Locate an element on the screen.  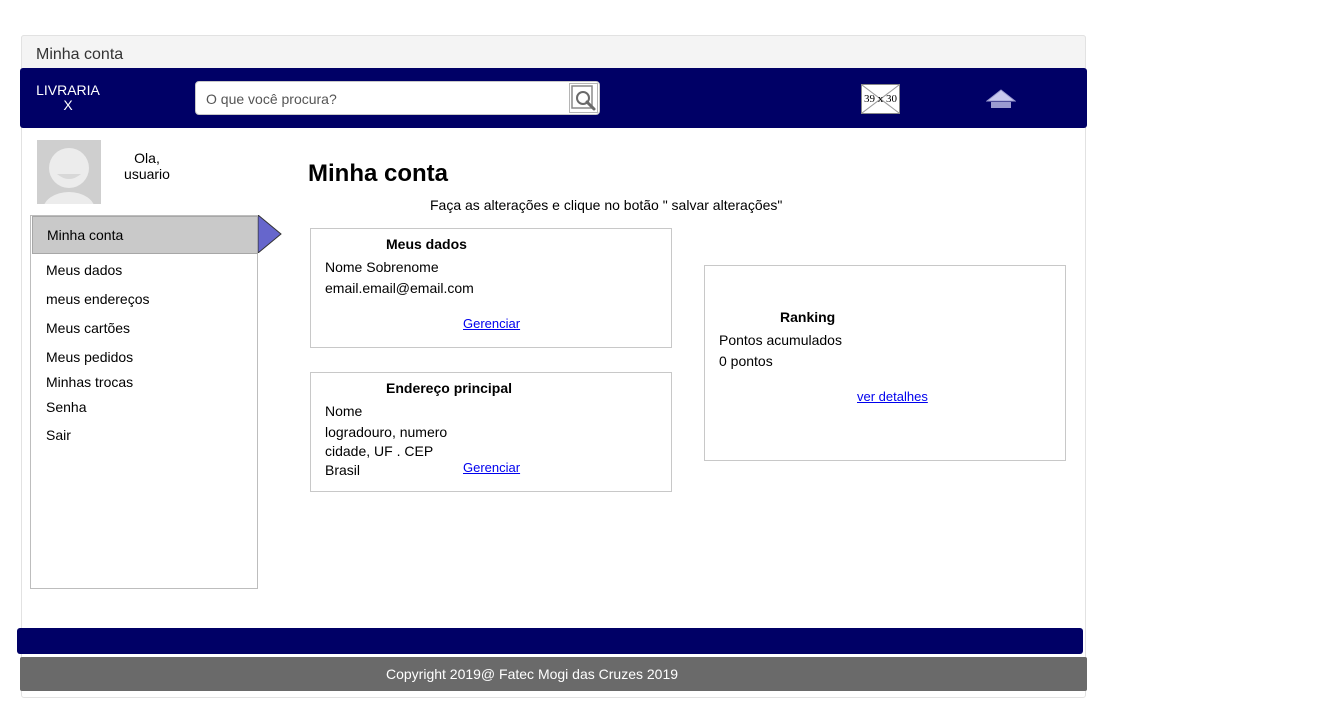
window-title: Minha conta is located at coordinates (80, 54).